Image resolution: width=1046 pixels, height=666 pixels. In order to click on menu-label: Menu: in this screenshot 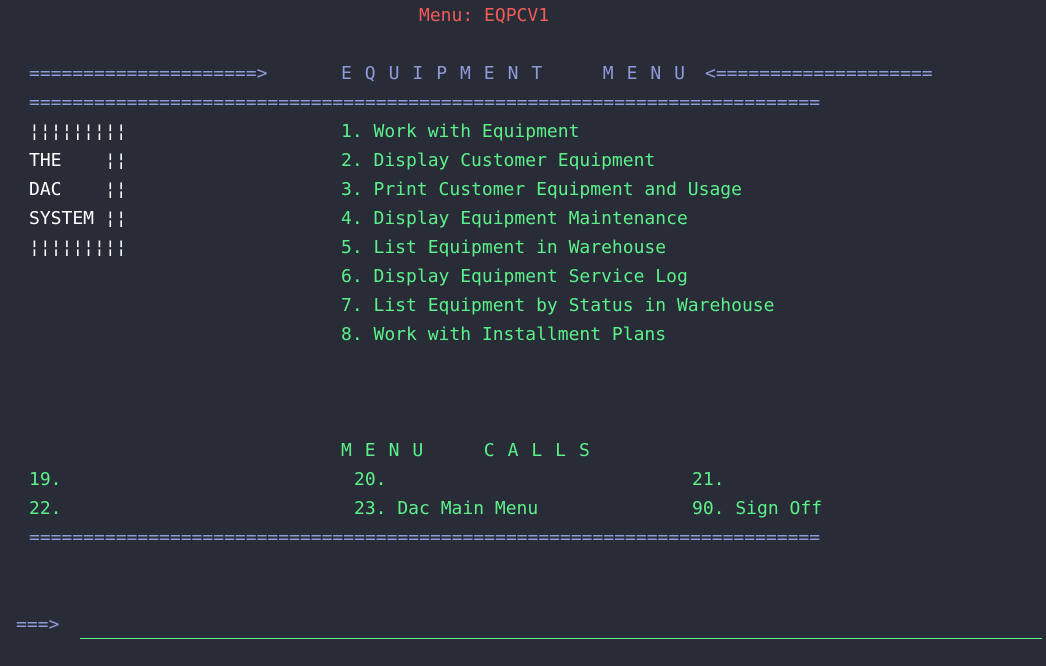, I will do `click(446, 15)`.